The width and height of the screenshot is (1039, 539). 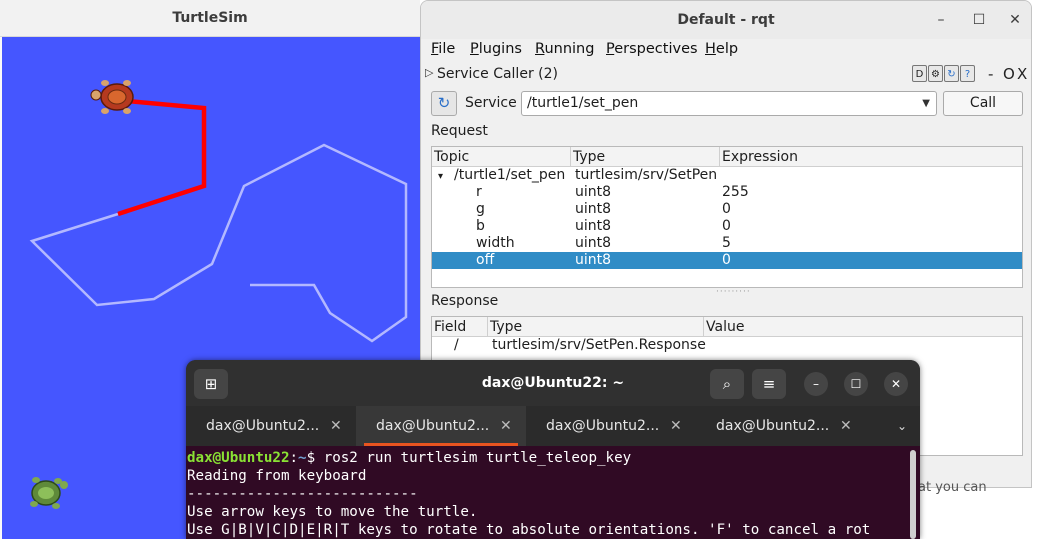 I want to click on table-row-field: /, so click(x=456, y=345).